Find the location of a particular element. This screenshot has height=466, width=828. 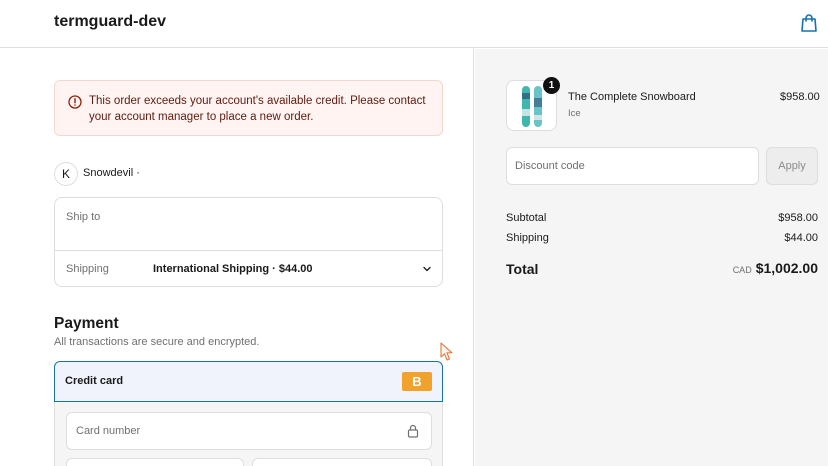

shipping-method-label: Shipping is located at coordinates (87, 269).